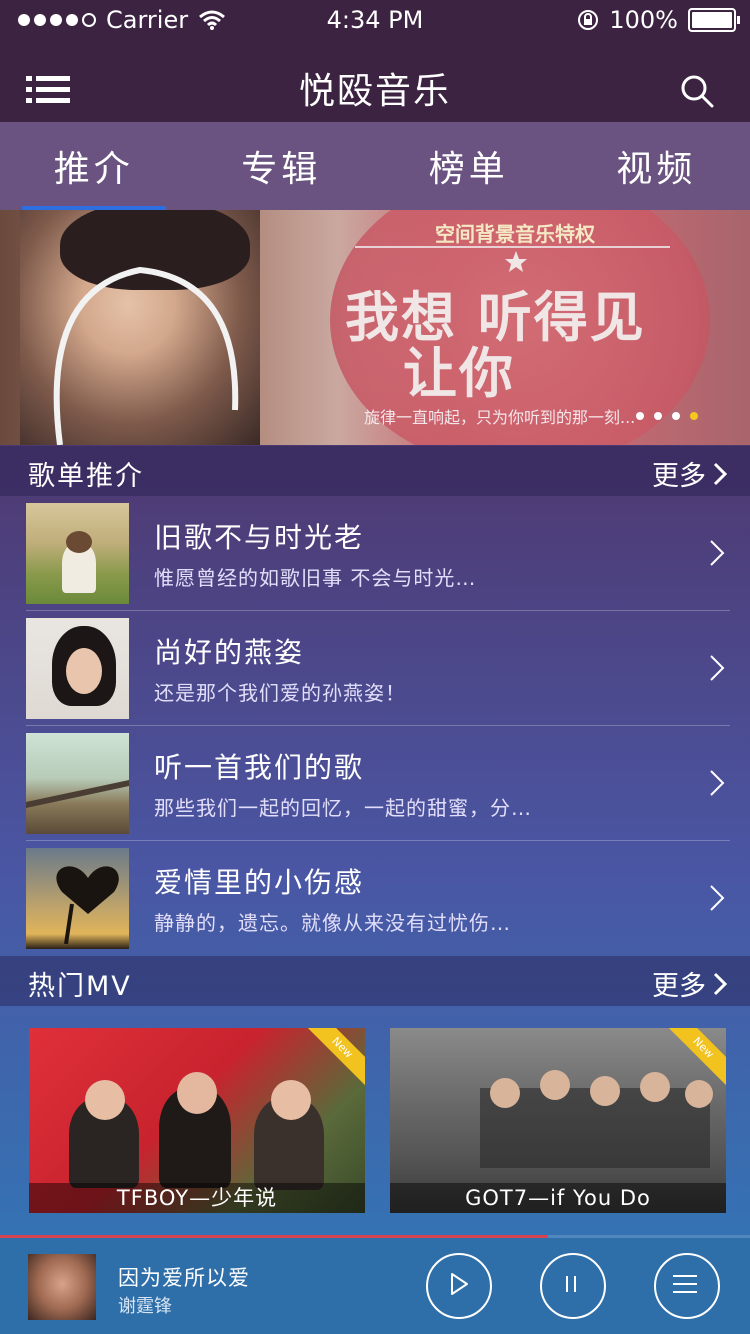  I want to click on pause-icon, so click(571, 1284).